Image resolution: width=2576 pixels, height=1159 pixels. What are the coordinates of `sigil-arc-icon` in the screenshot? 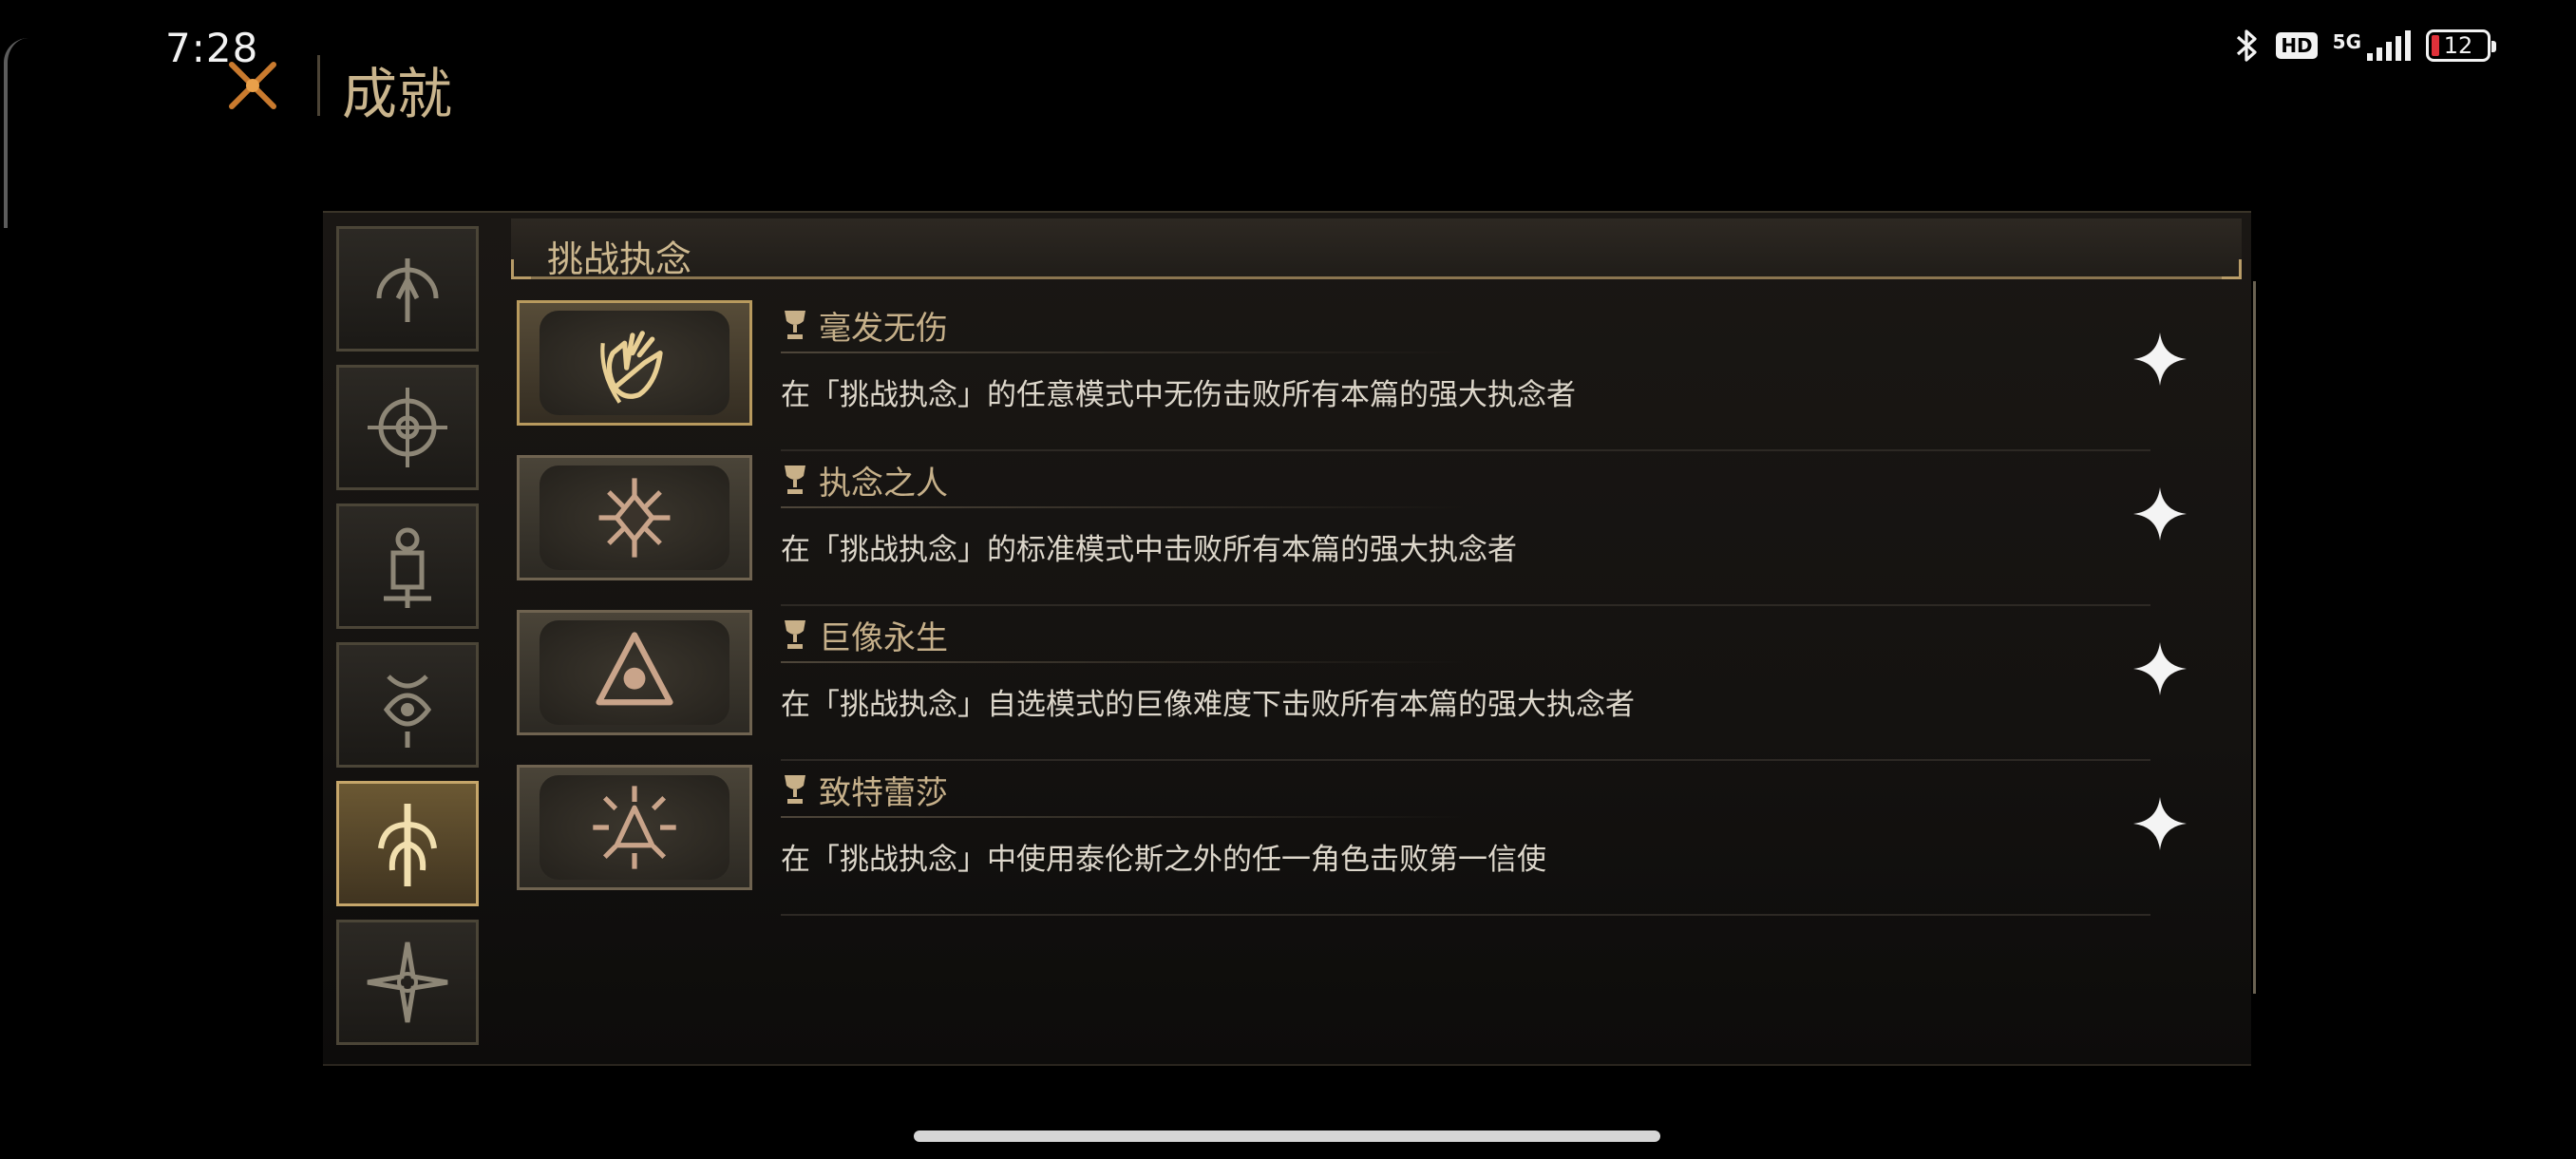 It's located at (407, 290).